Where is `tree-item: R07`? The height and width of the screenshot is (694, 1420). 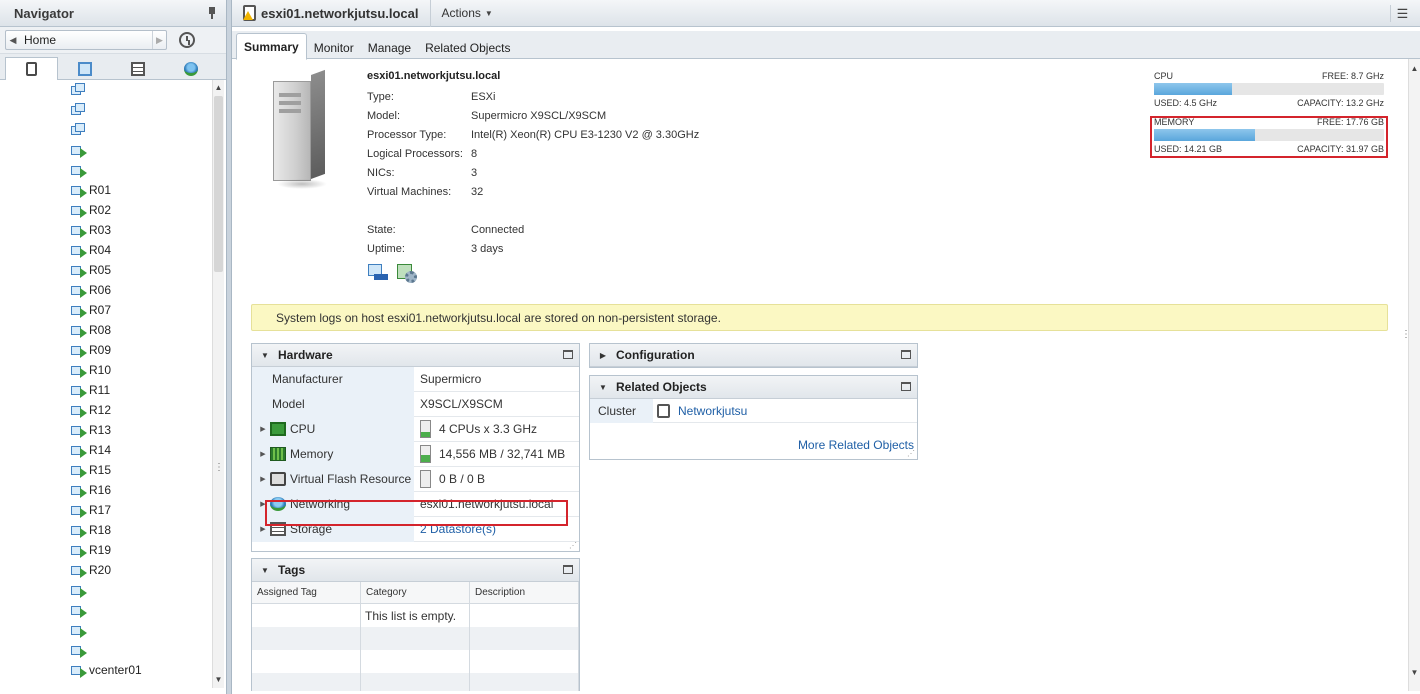 tree-item: R07 is located at coordinates (106, 310).